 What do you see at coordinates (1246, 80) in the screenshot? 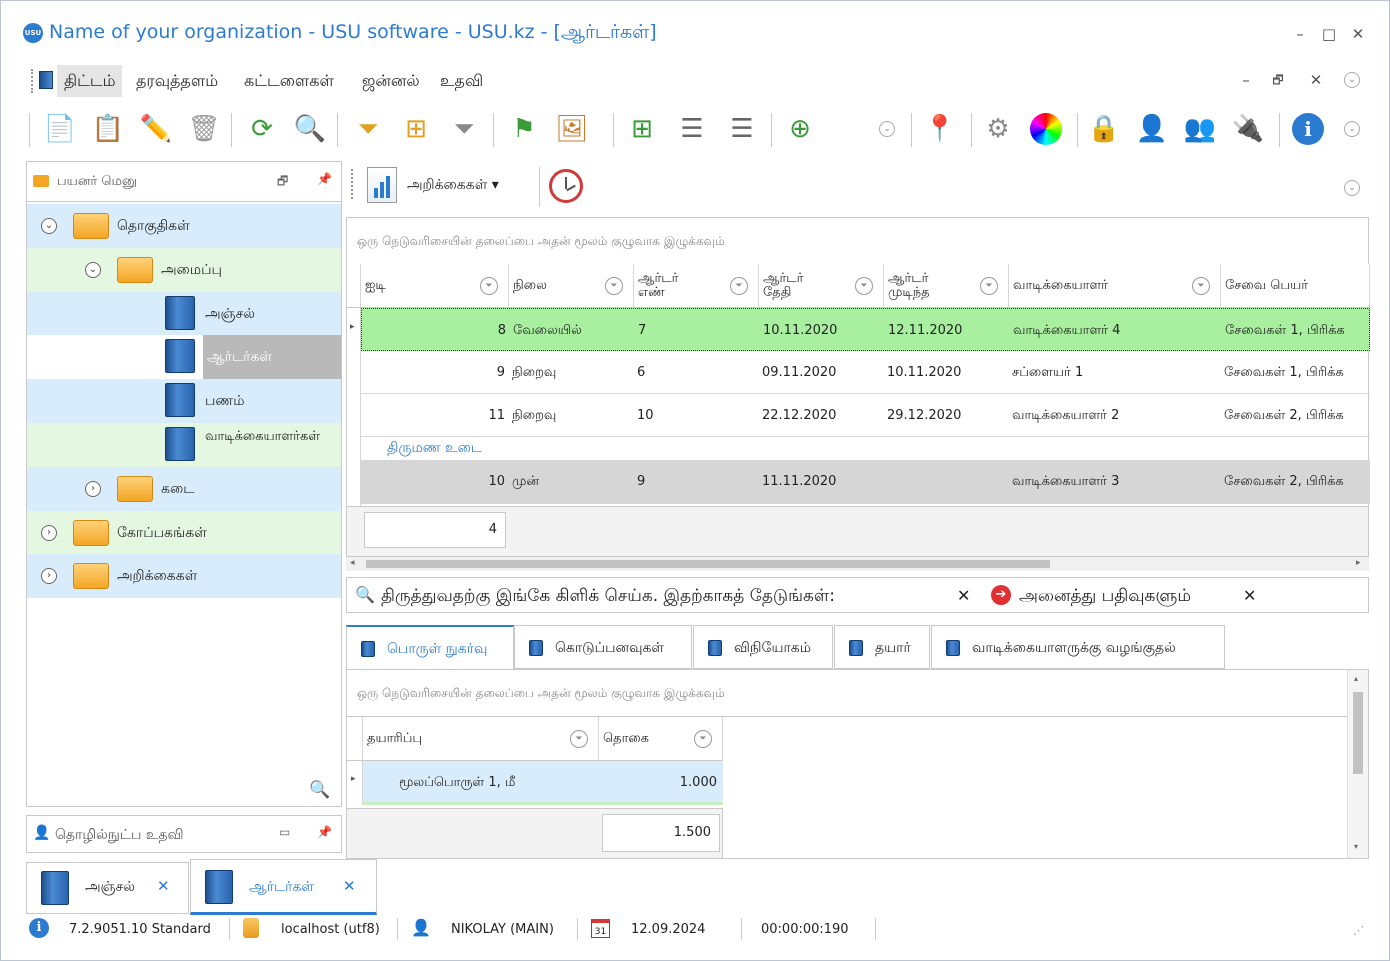
I see `inner-minimize-button: –` at bounding box center [1246, 80].